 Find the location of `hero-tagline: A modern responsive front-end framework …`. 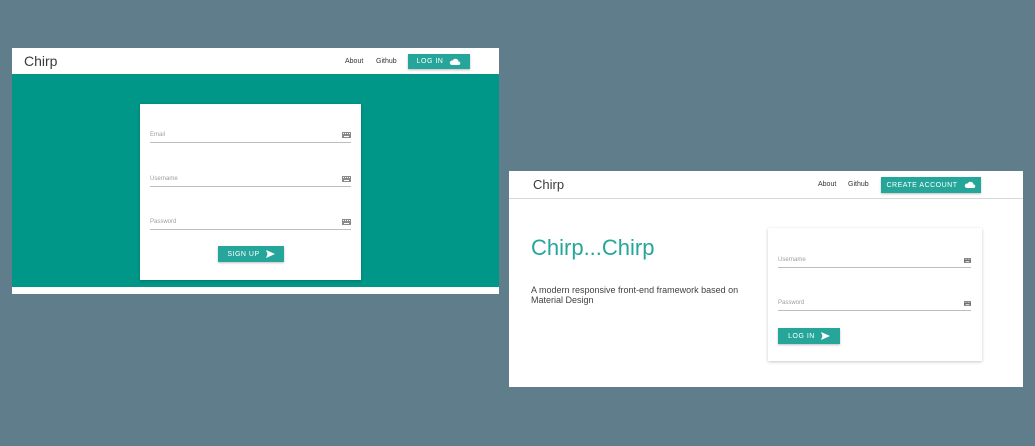

hero-tagline: A modern responsive front-end framework … is located at coordinates (635, 295).